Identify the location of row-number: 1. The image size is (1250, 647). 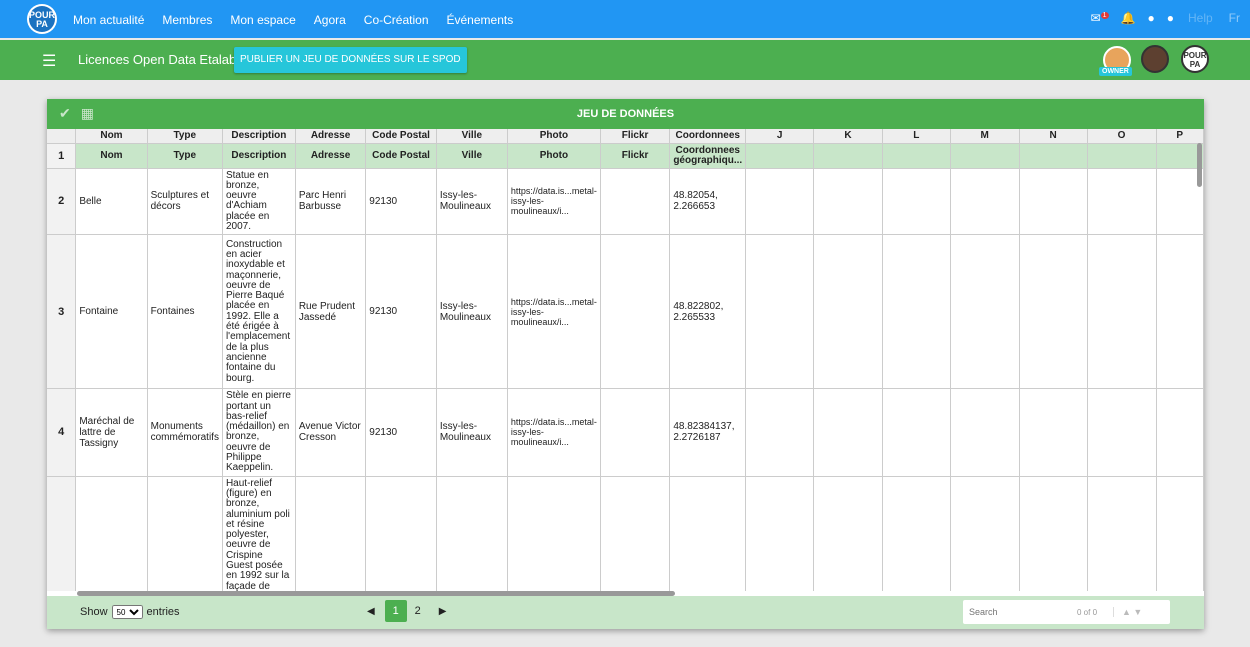
(62, 156).